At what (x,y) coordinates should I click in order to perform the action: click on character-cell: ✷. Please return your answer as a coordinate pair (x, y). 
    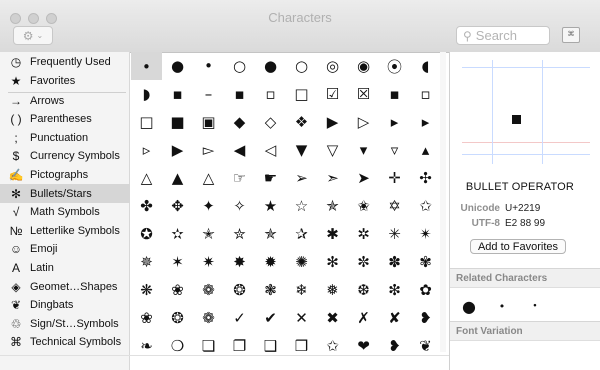
    Looking at the image, I should click on (208, 262).